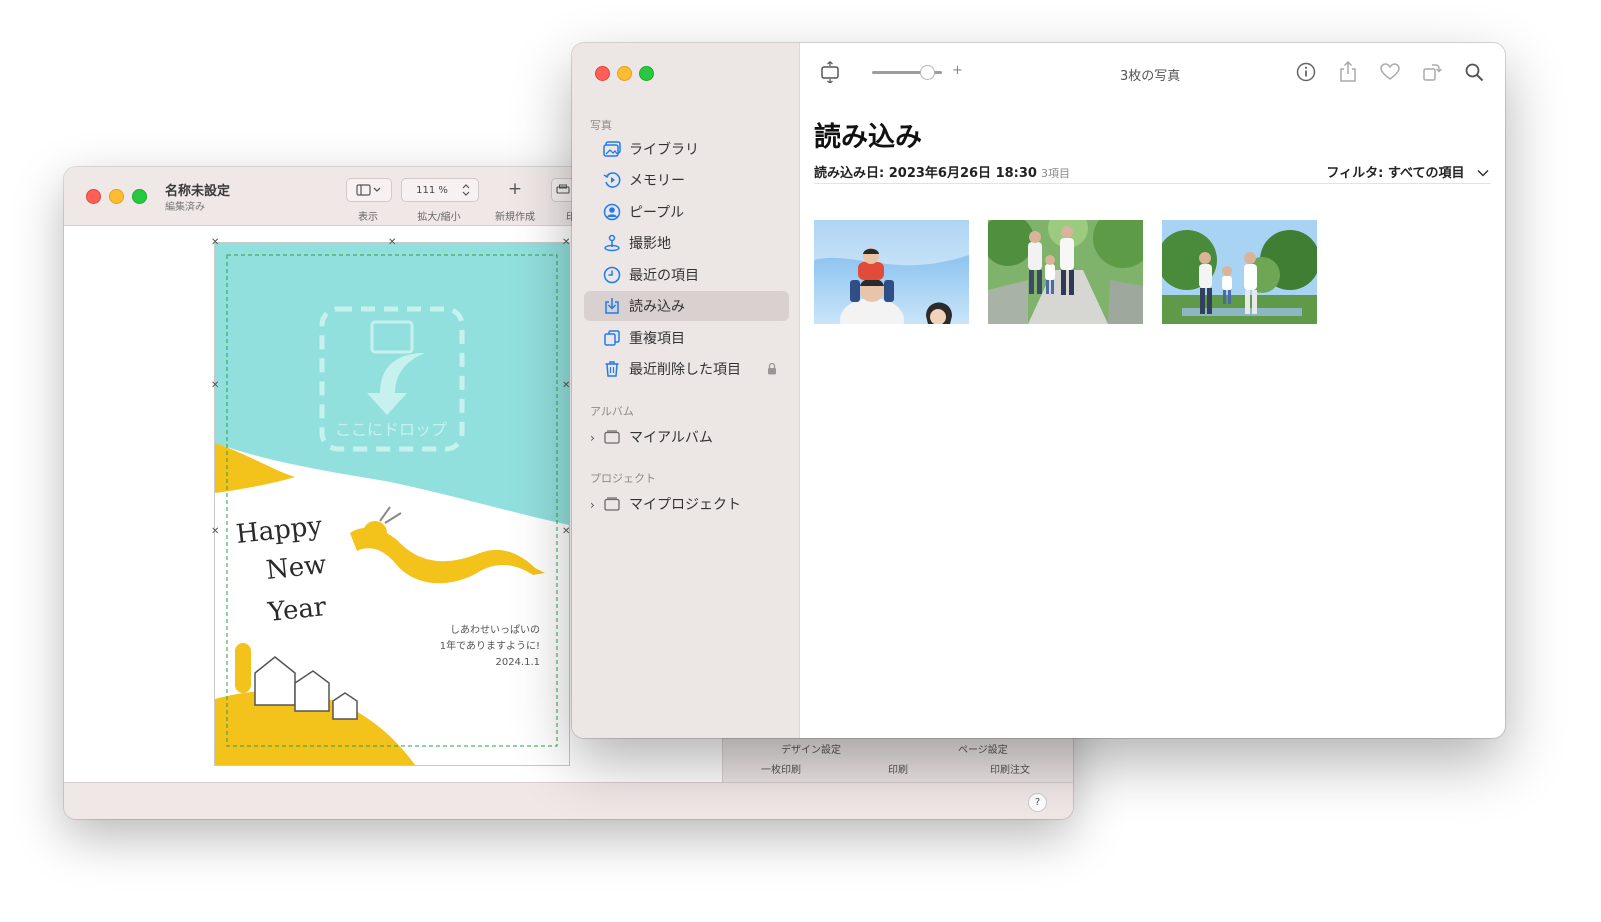 The image size is (1601, 922). Describe the element at coordinates (439, 217) in the screenshot. I see `zoom-label: 拡大/縮小` at that location.